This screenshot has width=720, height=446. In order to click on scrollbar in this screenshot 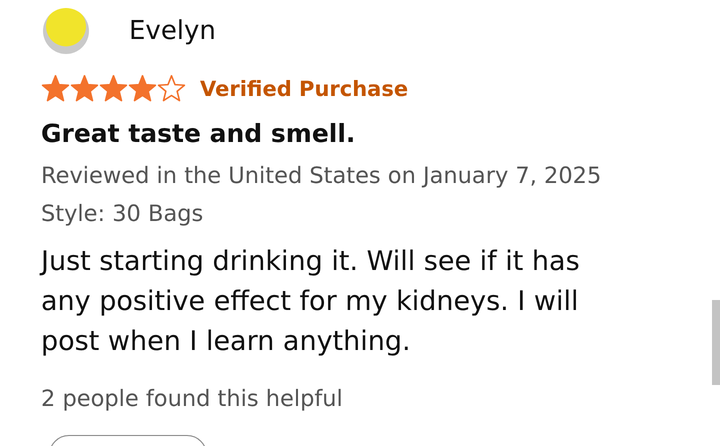, I will do `click(716, 342)`.